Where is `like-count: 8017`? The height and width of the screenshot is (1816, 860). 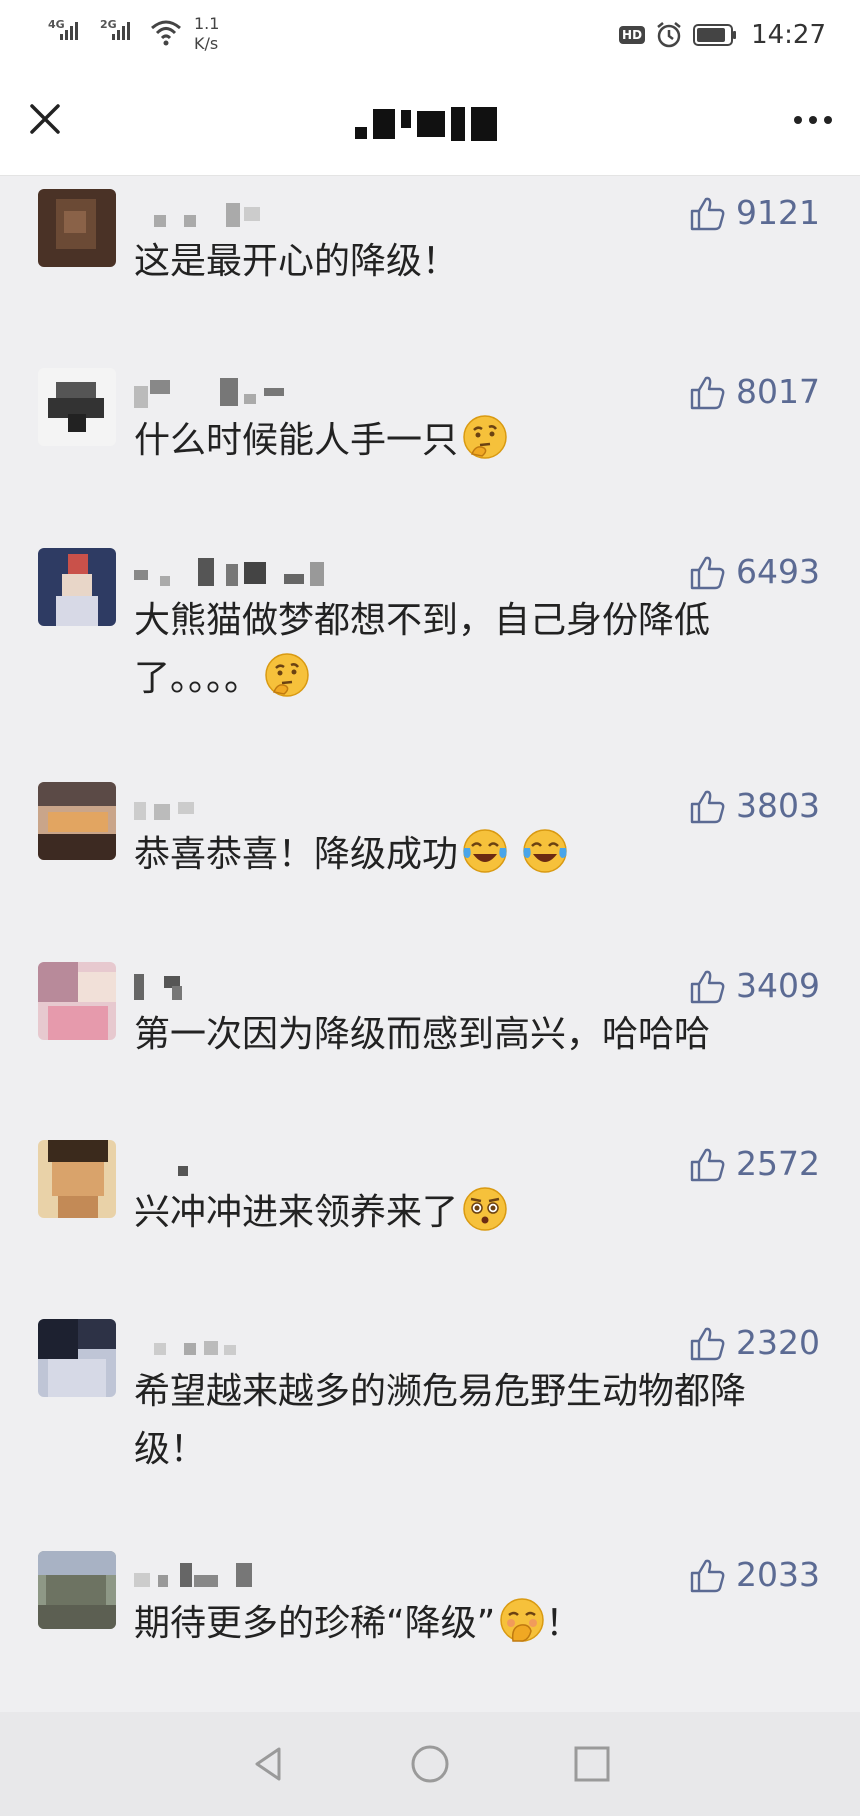
like-count: 8017 is located at coordinates (778, 391).